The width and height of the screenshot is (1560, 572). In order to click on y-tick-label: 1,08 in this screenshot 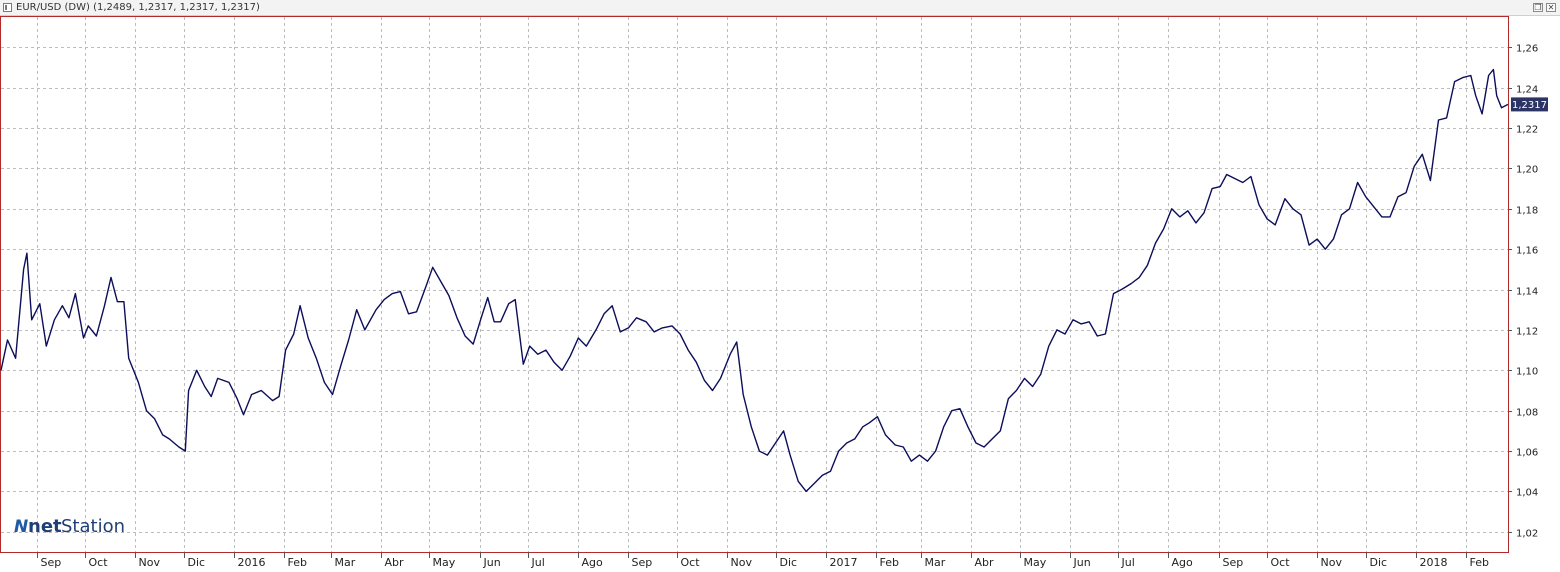, I will do `click(1527, 413)`.